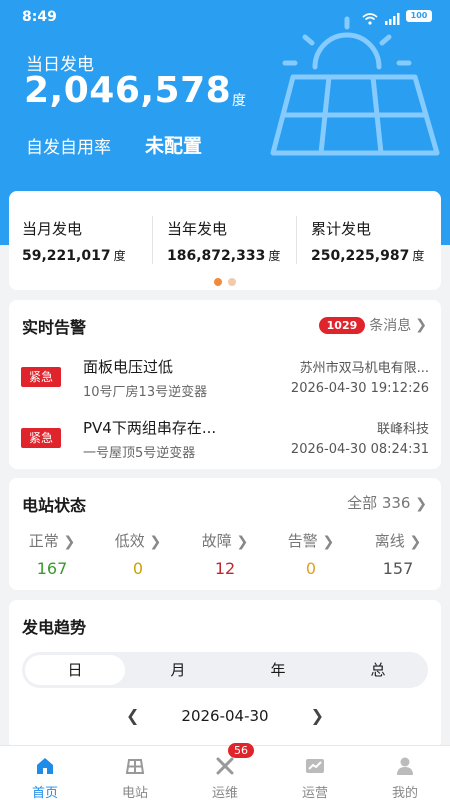  I want to click on alarm-message-link: 1029 条消息 ❯, so click(372, 325).